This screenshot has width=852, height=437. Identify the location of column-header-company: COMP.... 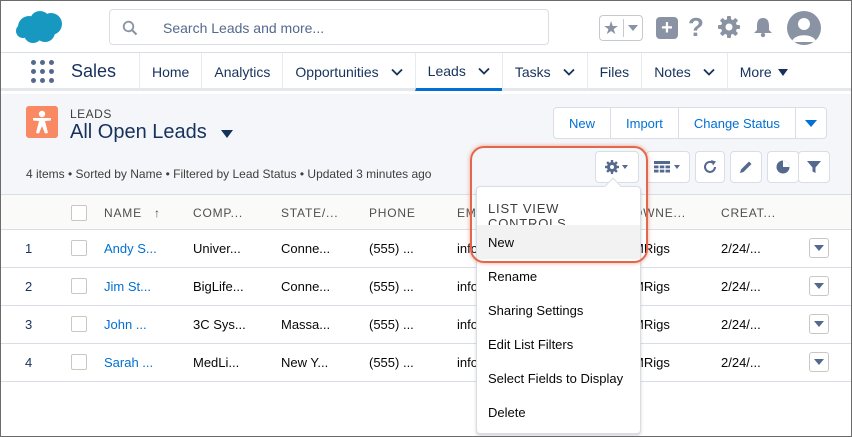
(218, 213).